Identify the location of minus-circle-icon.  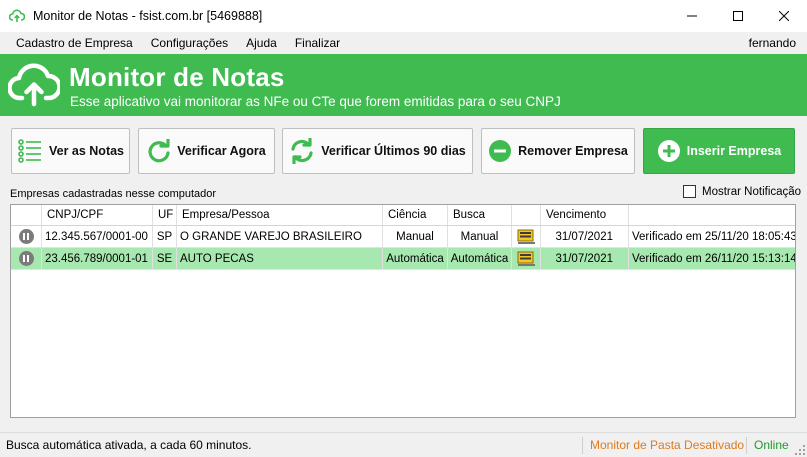
(500, 151).